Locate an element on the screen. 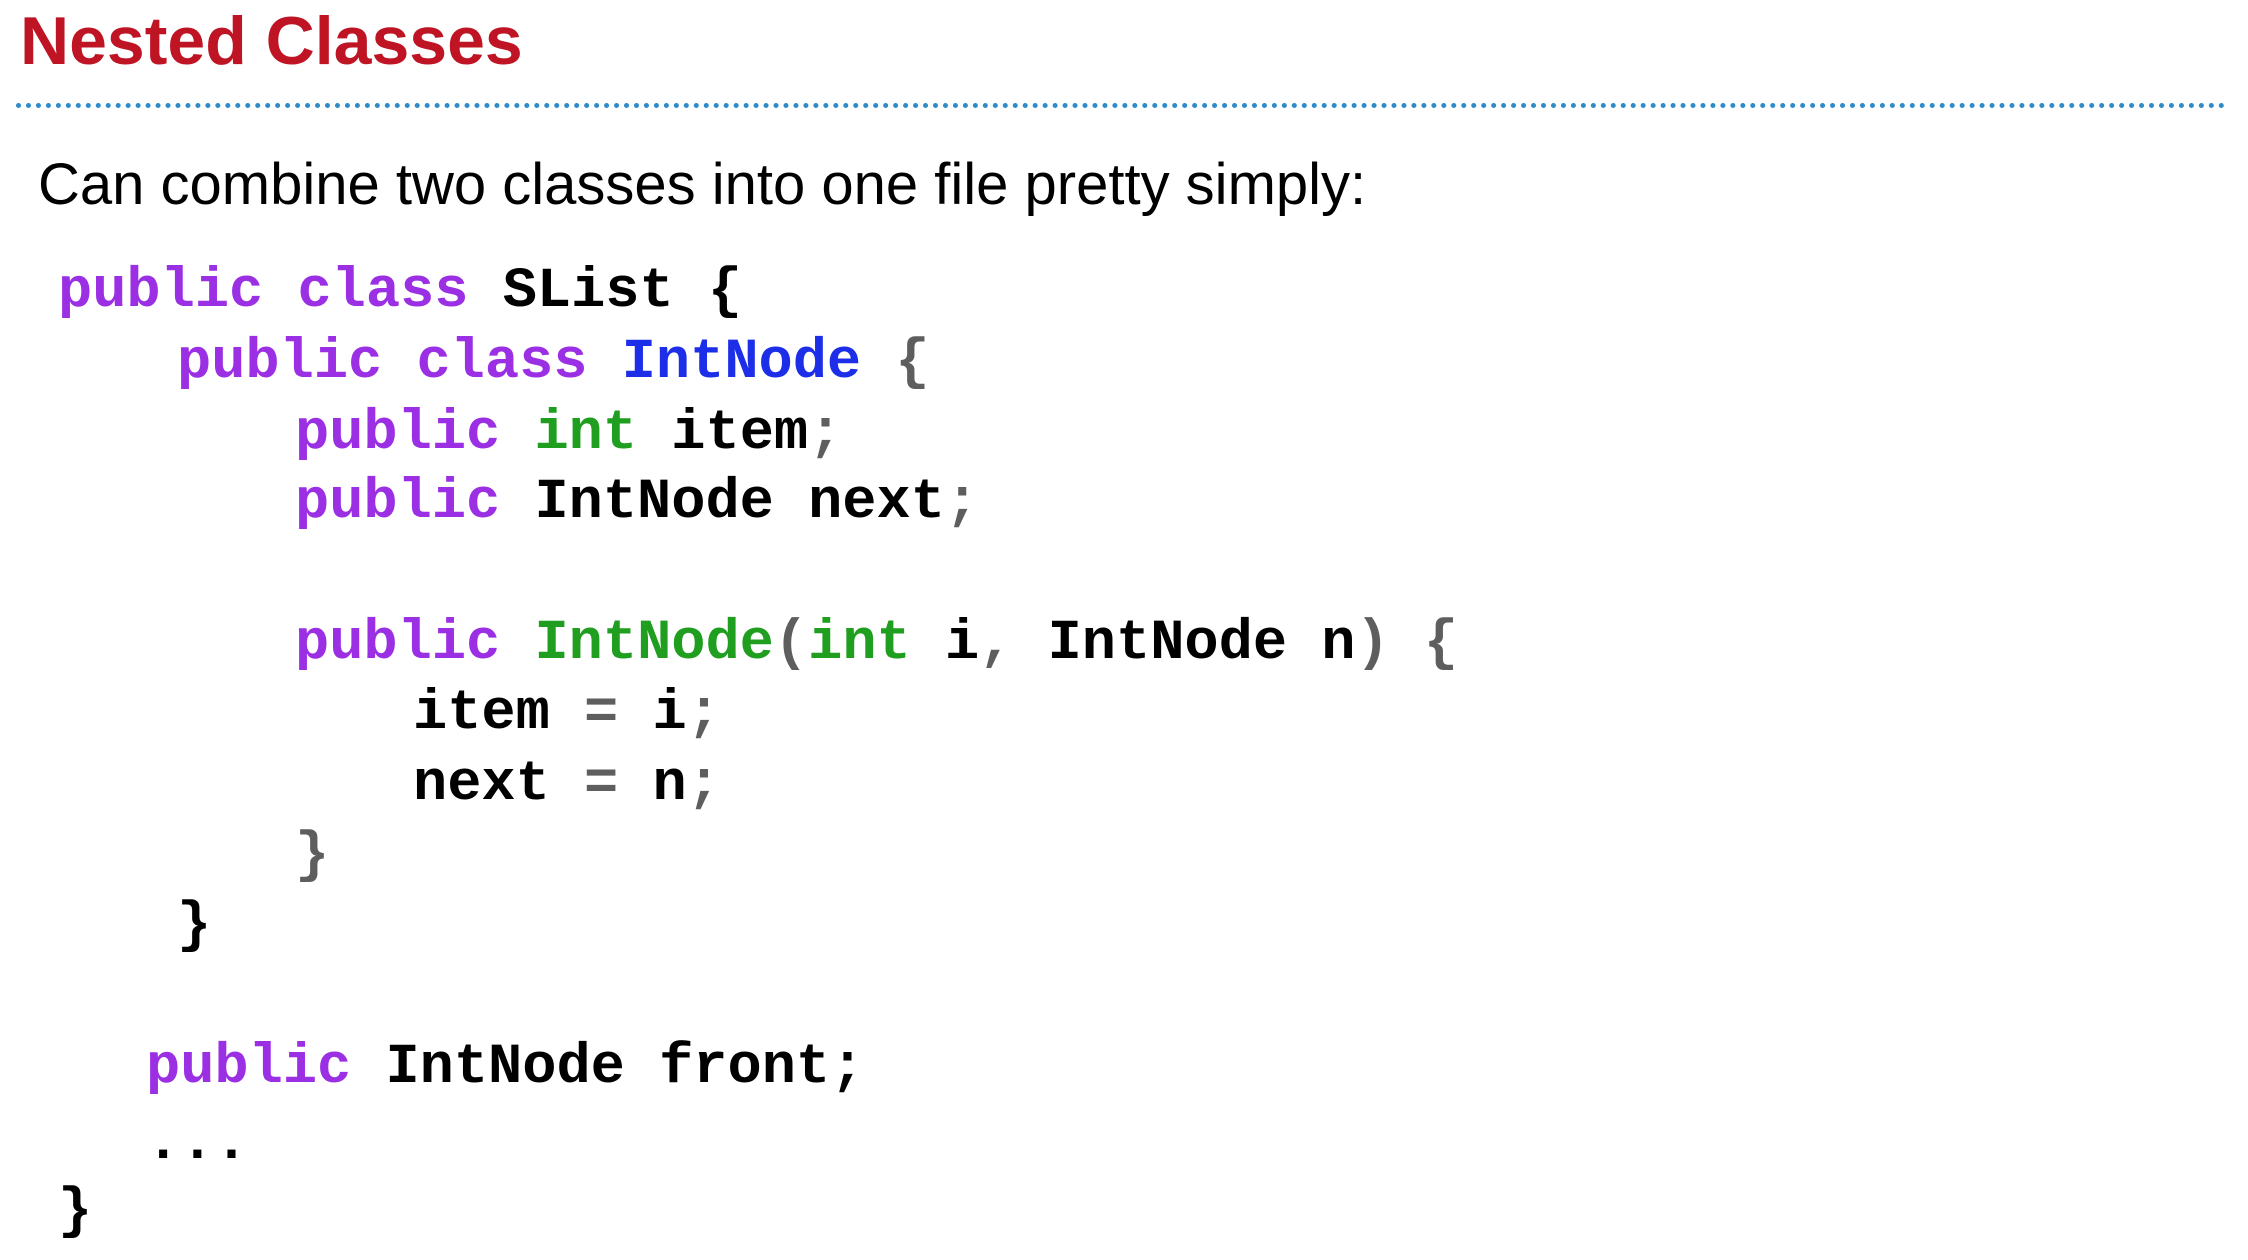 The height and width of the screenshot is (1260, 2248). code-line: item = i; is located at coordinates (567, 714).